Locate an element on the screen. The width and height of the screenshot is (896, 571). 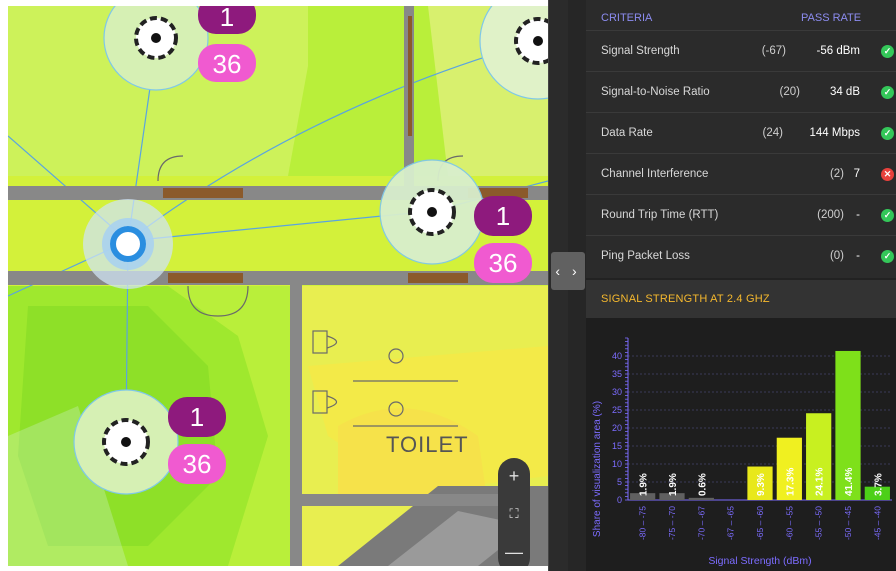
x-tick-label: -60 – -55 is located at coordinates (789, 523).